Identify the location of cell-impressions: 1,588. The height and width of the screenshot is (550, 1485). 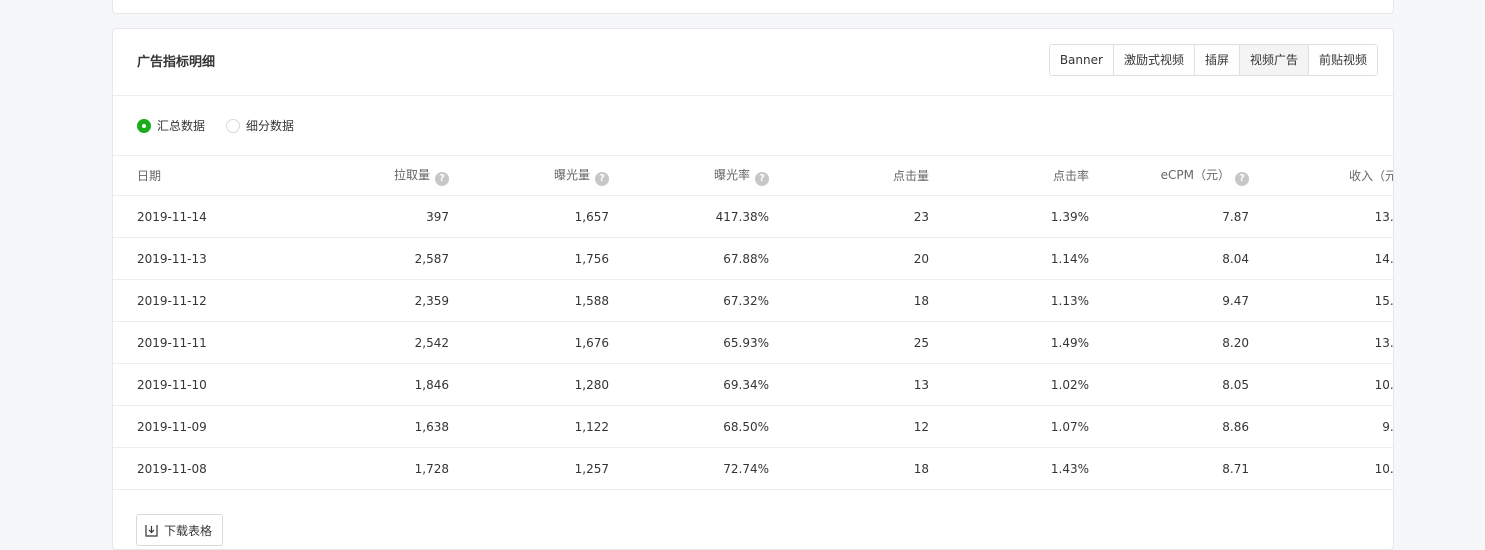
(529, 300).